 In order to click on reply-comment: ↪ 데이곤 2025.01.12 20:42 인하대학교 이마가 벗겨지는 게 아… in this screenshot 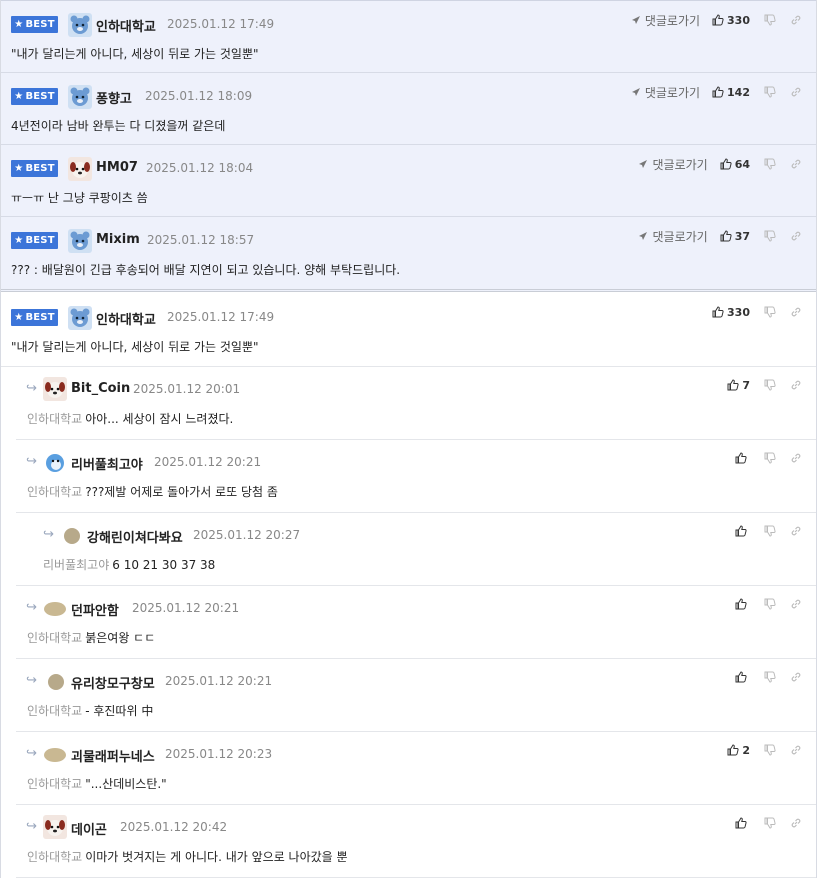, I will do `click(416, 841)`.